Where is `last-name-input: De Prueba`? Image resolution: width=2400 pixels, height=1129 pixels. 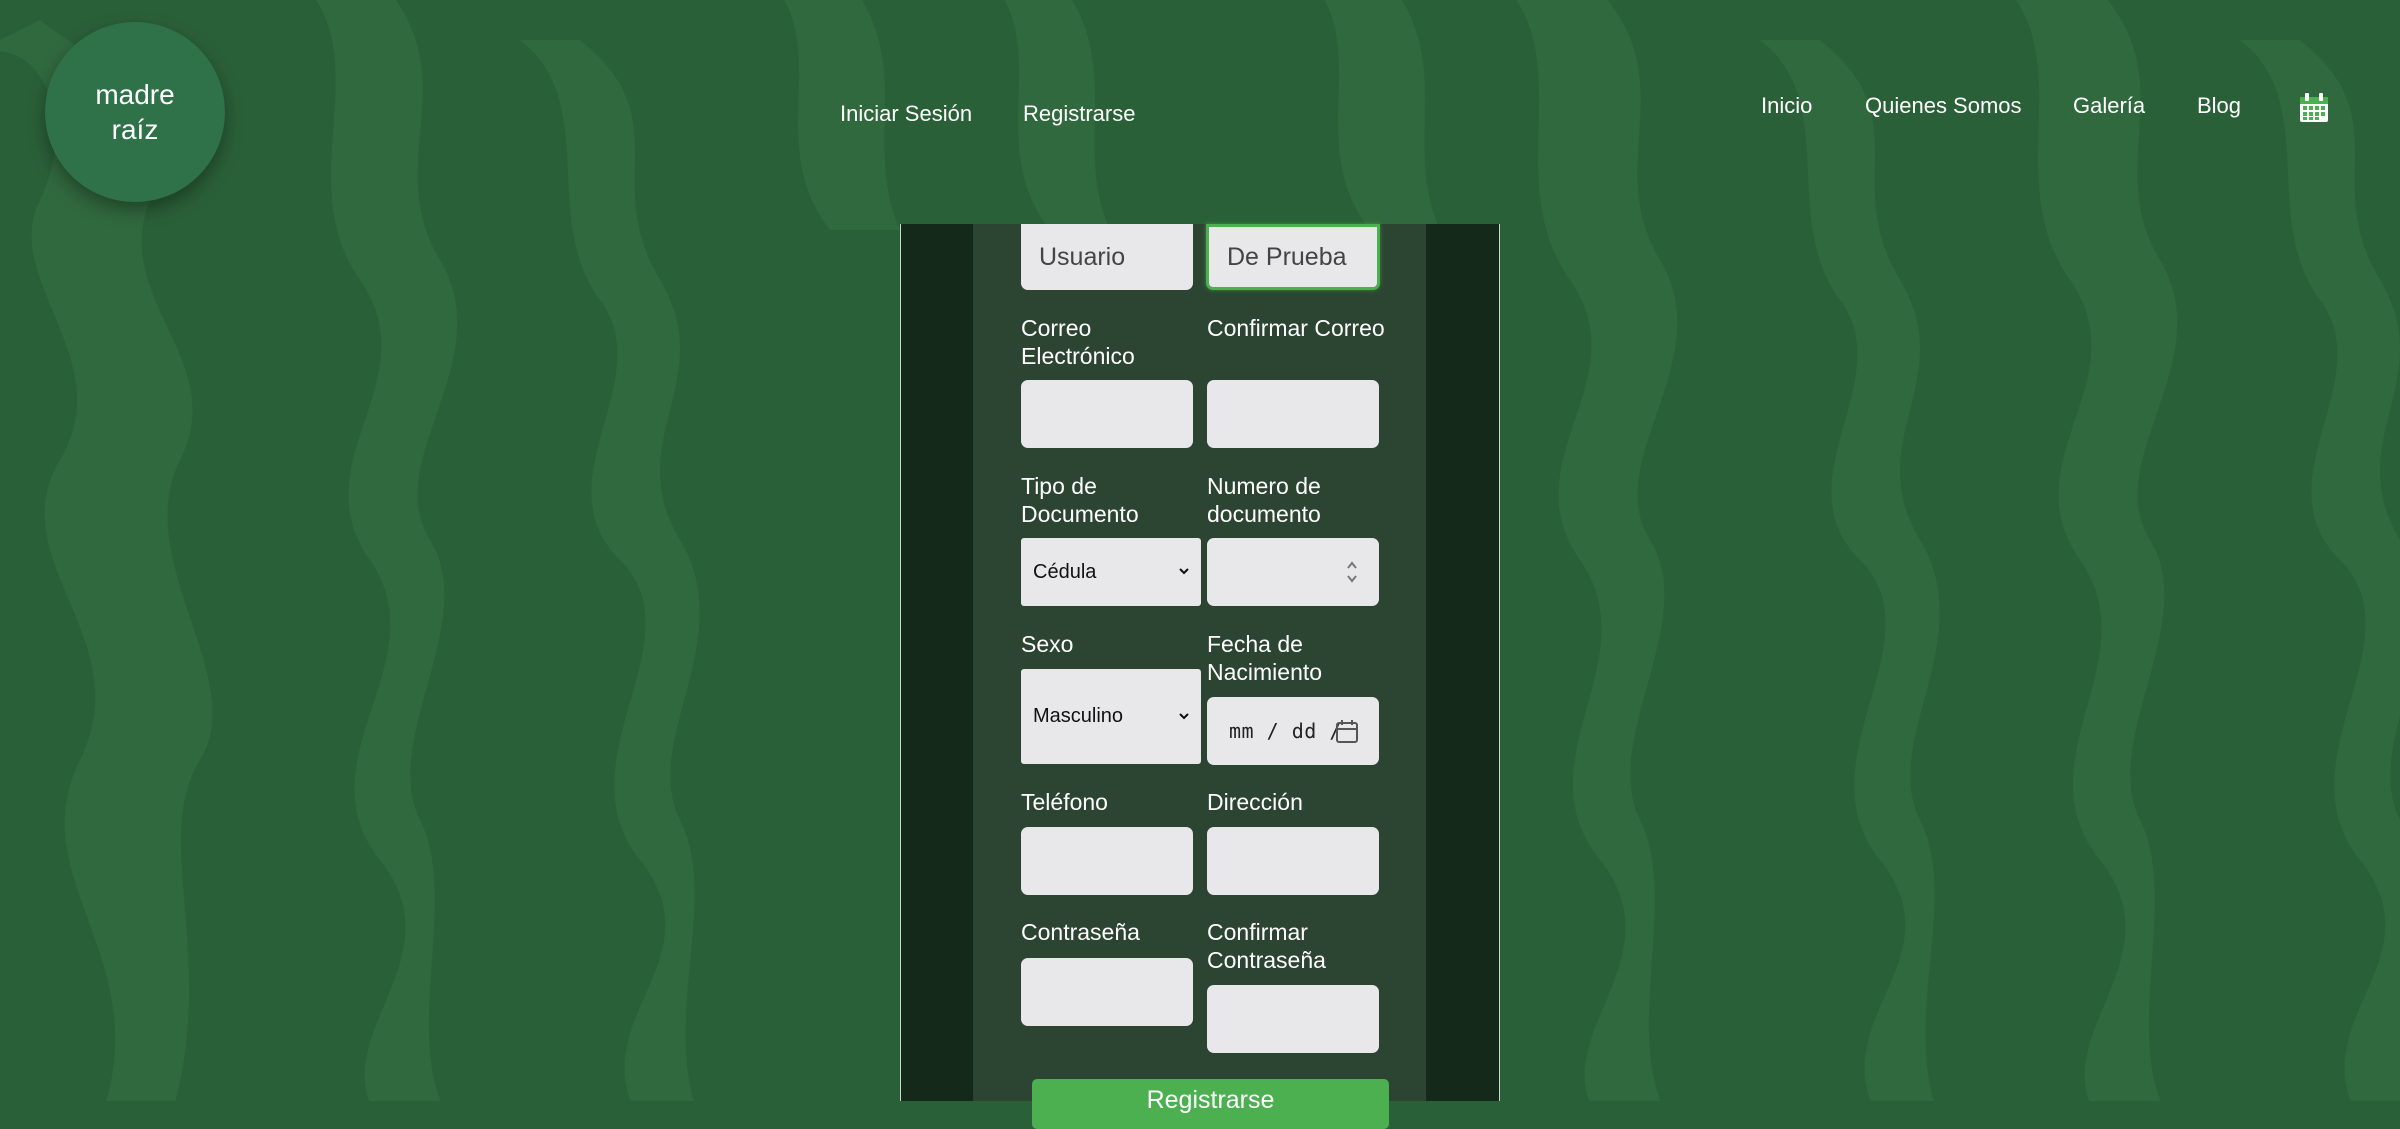 last-name-input: De Prueba is located at coordinates (1293, 257).